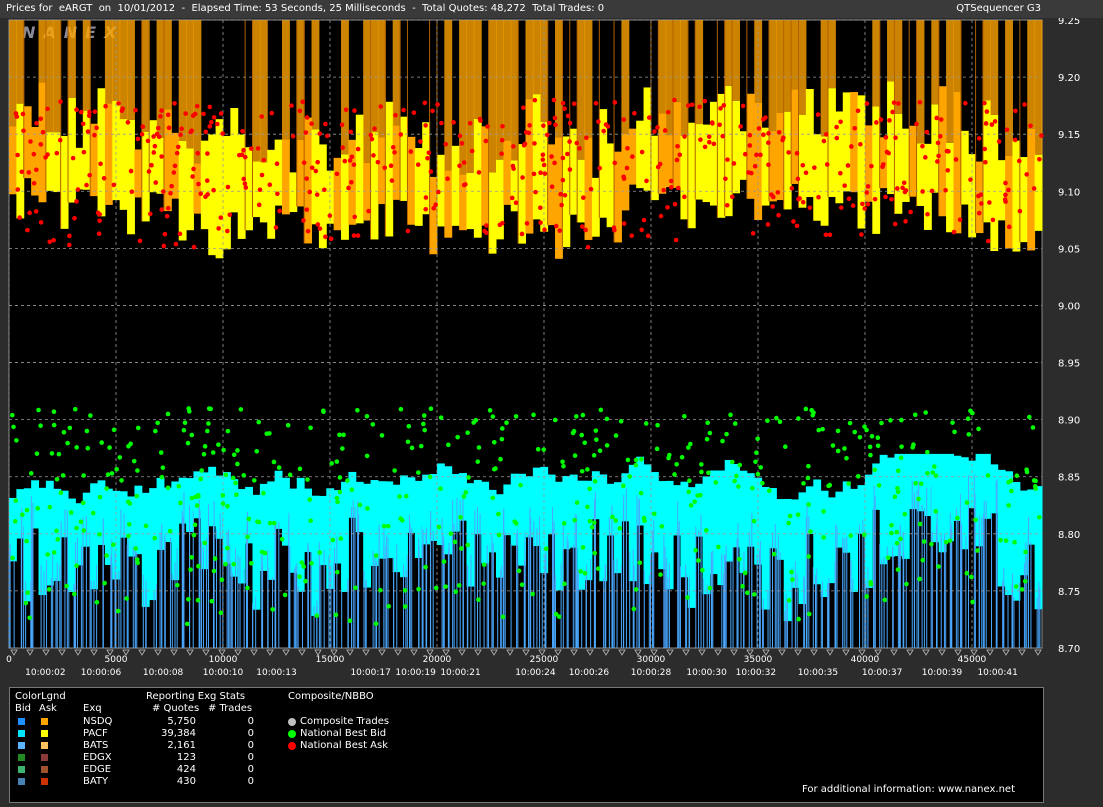 This screenshot has width=1103, height=807. What do you see at coordinates (370, 673) in the screenshot?
I see `time-label: 10:00:17` at bounding box center [370, 673].